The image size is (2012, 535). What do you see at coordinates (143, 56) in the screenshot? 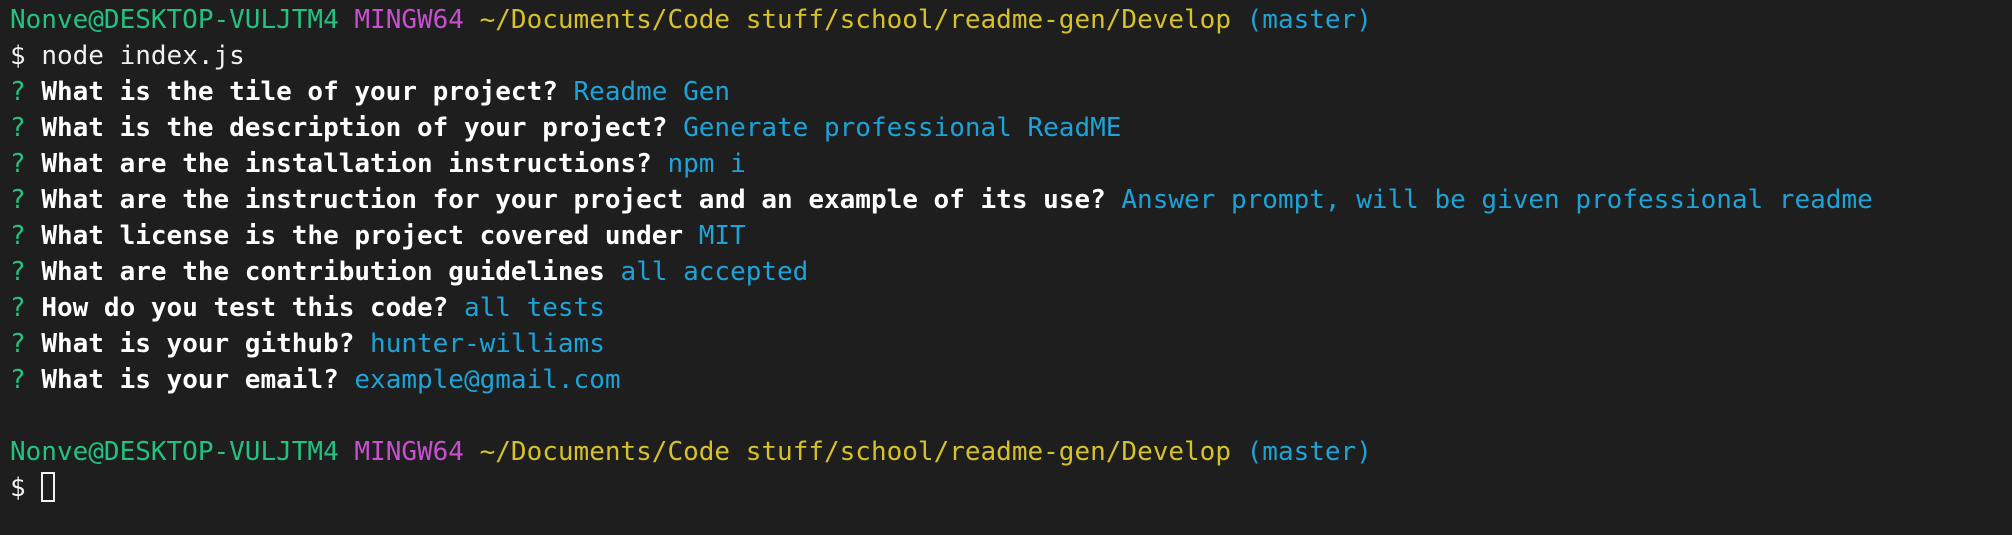
I see `command-text: node index.js` at bounding box center [143, 56].